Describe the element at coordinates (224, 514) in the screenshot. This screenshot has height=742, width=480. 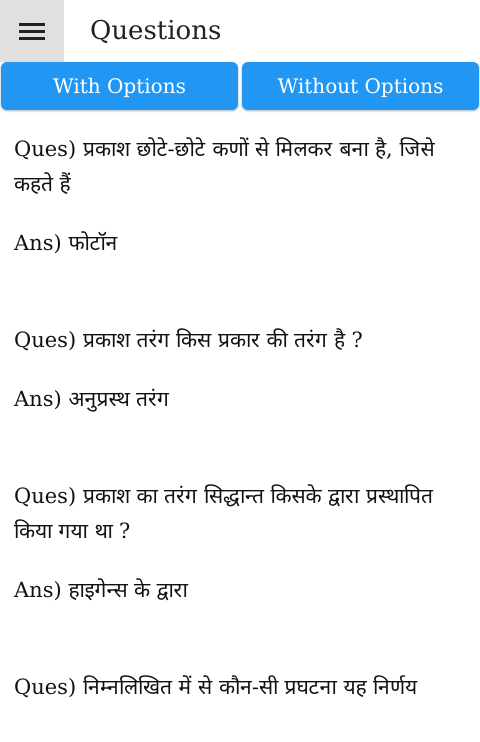
I see `question-text: Ques) प्रकाश का तरंग सिद्धान्त किसके द्वारा प्रस्थापित किया गया था ?` at that location.